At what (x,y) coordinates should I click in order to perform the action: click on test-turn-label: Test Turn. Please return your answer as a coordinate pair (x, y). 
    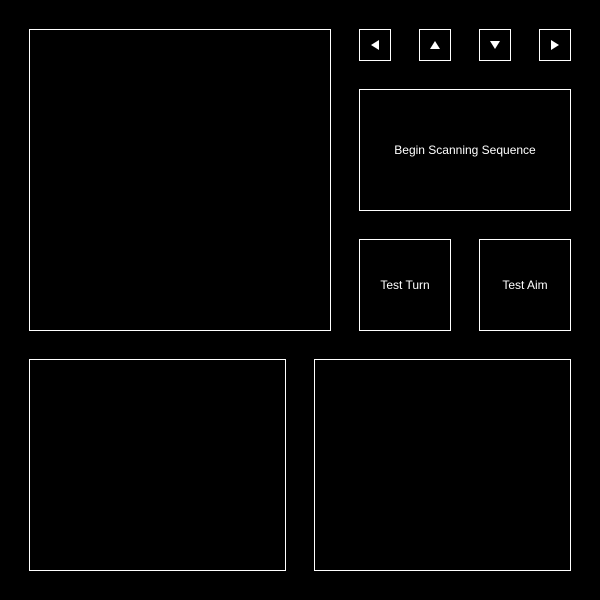
    Looking at the image, I should click on (405, 285).